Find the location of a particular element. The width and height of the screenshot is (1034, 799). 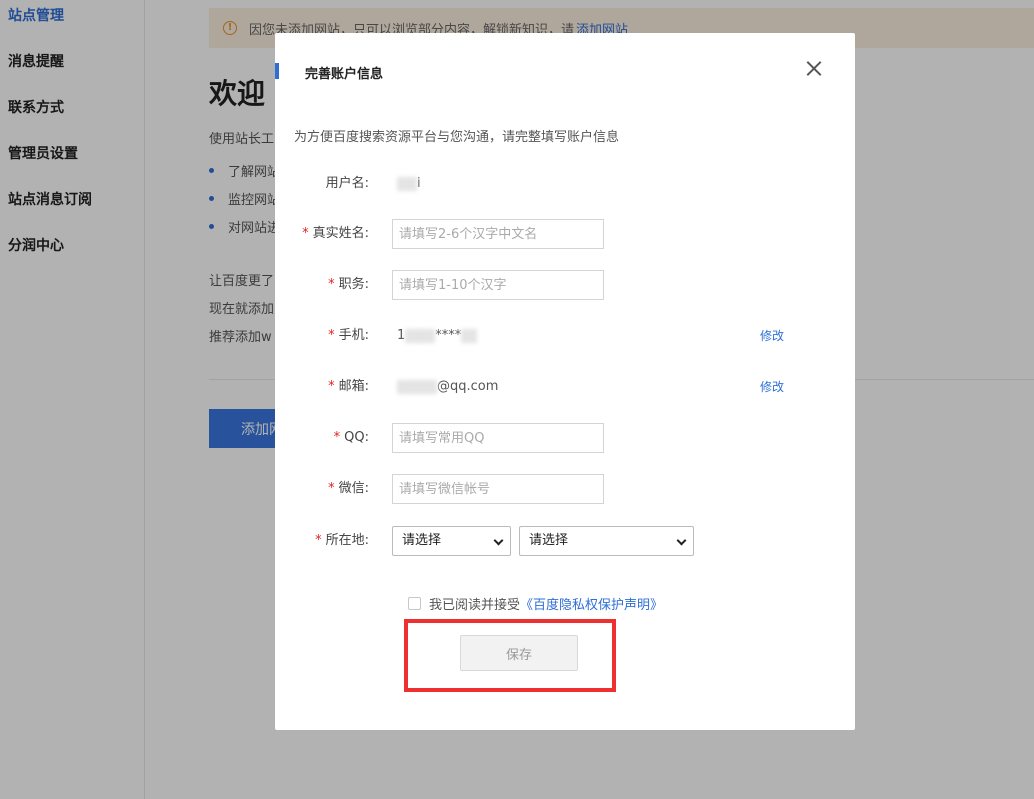

qq-input is located at coordinates (498, 438).